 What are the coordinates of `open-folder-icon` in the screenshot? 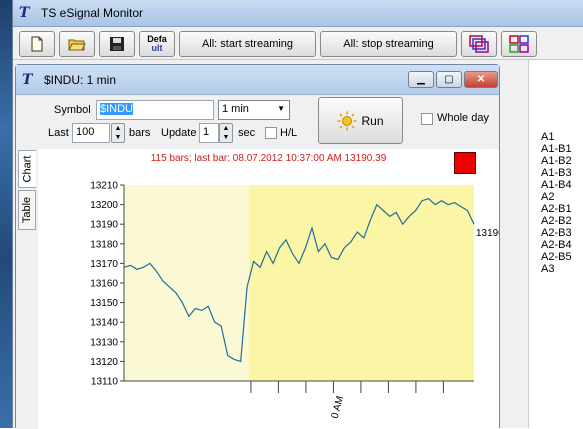 It's located at (77, 44).